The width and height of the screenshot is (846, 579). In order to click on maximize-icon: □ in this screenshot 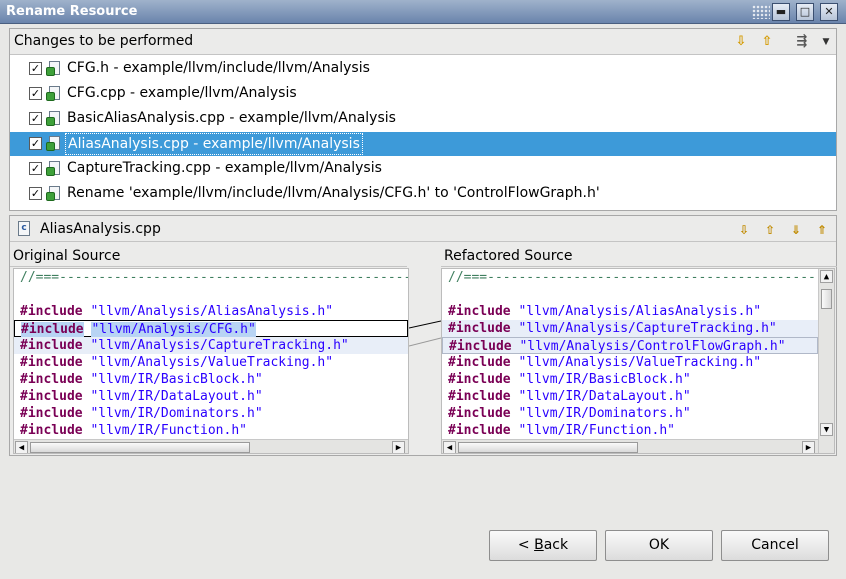, I will do `click(805, 12)`.